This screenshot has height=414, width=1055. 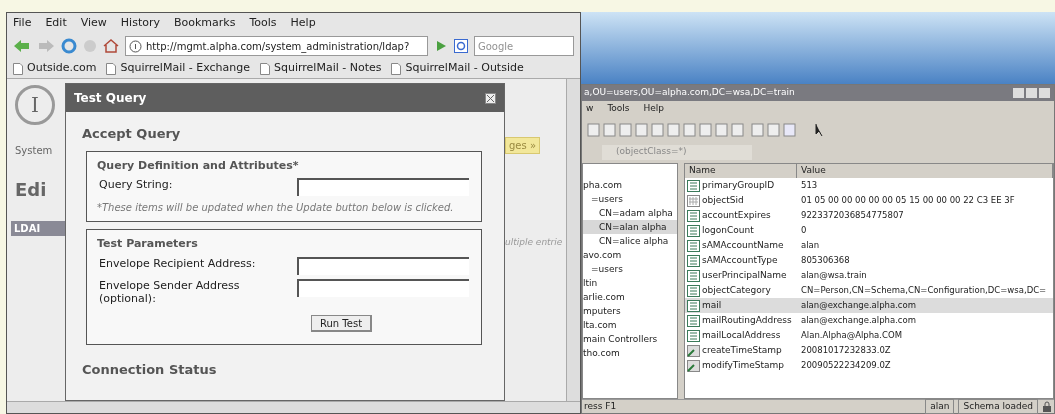 I want to click on help-note: *These items will be updated when the Update button below is clicked., so click(x=276, y=208).